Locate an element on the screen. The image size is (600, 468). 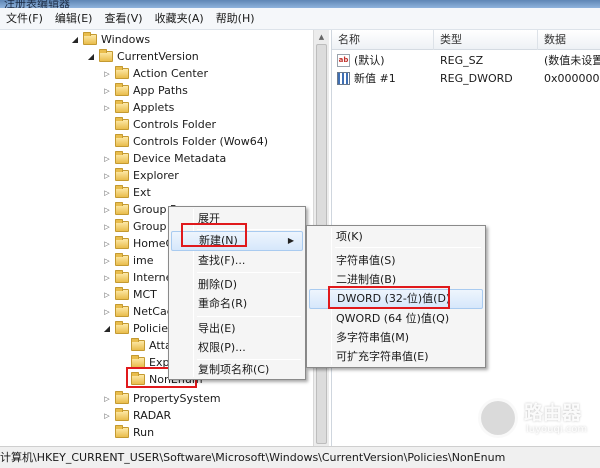
tree-item-ext: ▷ Ext is located at coordinates (126, 192).